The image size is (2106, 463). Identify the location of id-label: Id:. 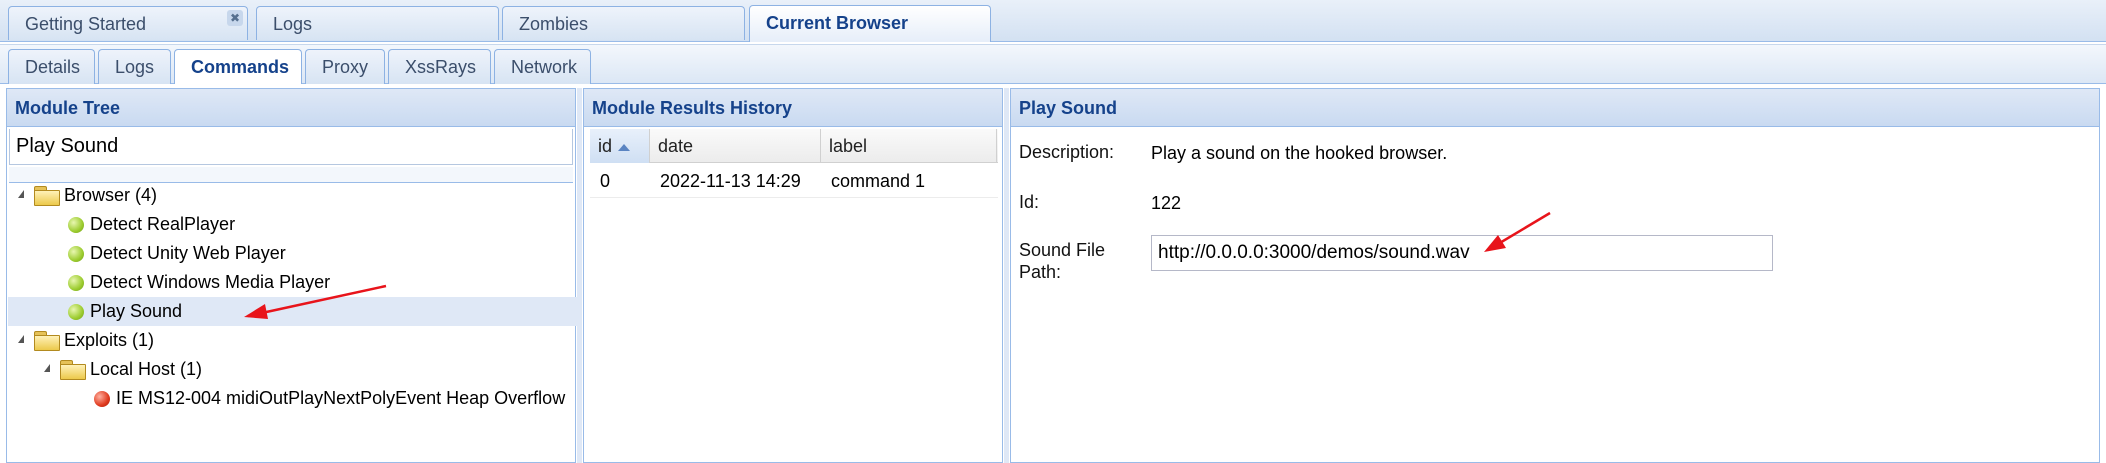
(1029, 202).